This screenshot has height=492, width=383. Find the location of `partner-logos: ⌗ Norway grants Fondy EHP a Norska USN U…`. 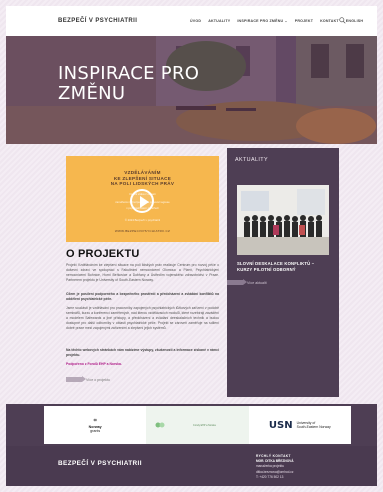

partner-logos: ⌗ Norway grants Fondy EHP a Norska USN U… is located at coordinates (197, 425).